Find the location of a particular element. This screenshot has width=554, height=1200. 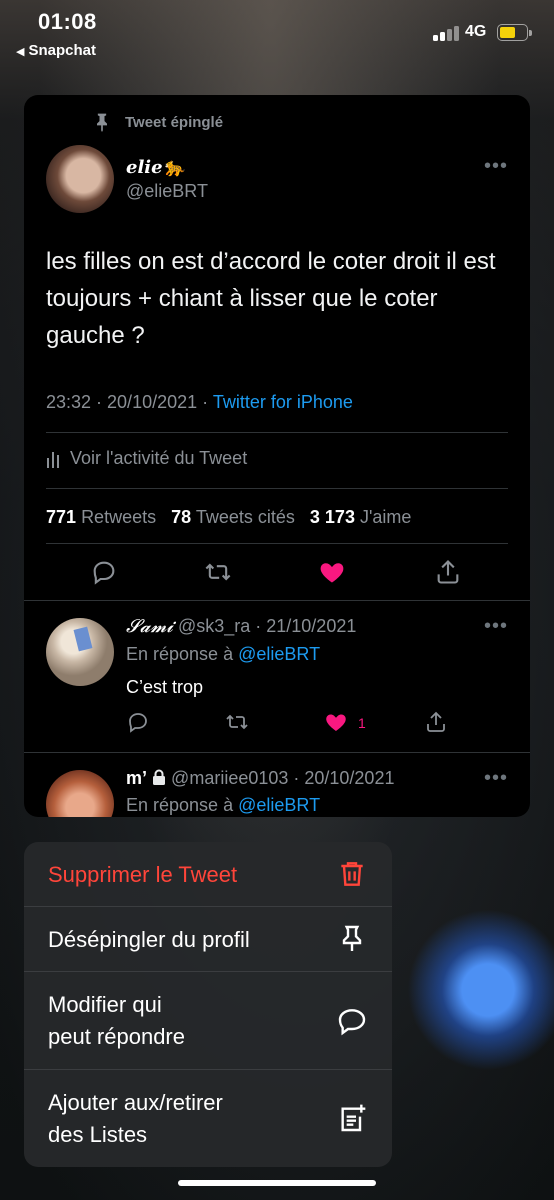

view-activity-label: Voir l'activité du Tweet is located at coordinates (159, 458).